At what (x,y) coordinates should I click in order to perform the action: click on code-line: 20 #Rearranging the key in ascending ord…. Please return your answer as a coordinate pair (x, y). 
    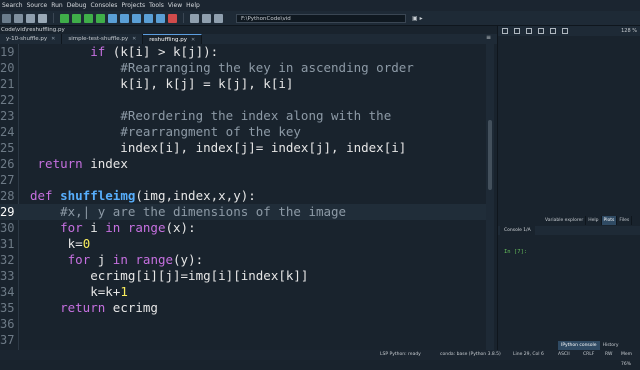
    Looking at the image, I should click on (243, 68).